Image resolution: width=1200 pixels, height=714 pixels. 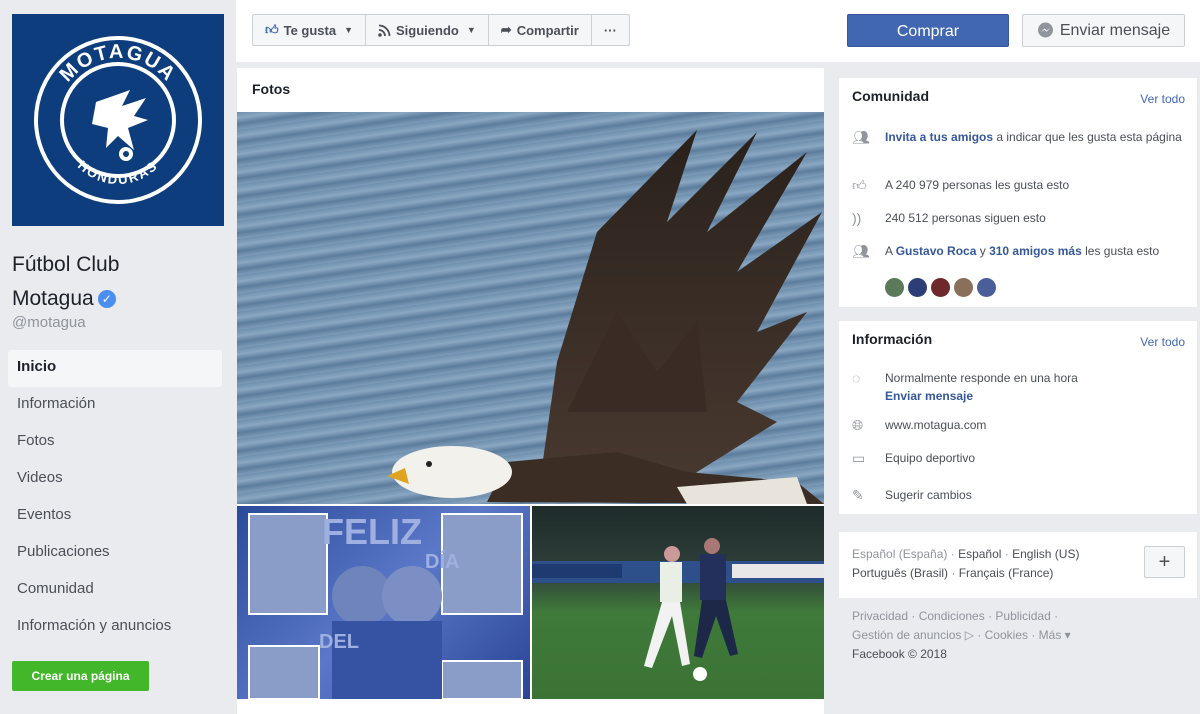 I want to click on following-label: Siguiendo, so click(x=427, y=30).